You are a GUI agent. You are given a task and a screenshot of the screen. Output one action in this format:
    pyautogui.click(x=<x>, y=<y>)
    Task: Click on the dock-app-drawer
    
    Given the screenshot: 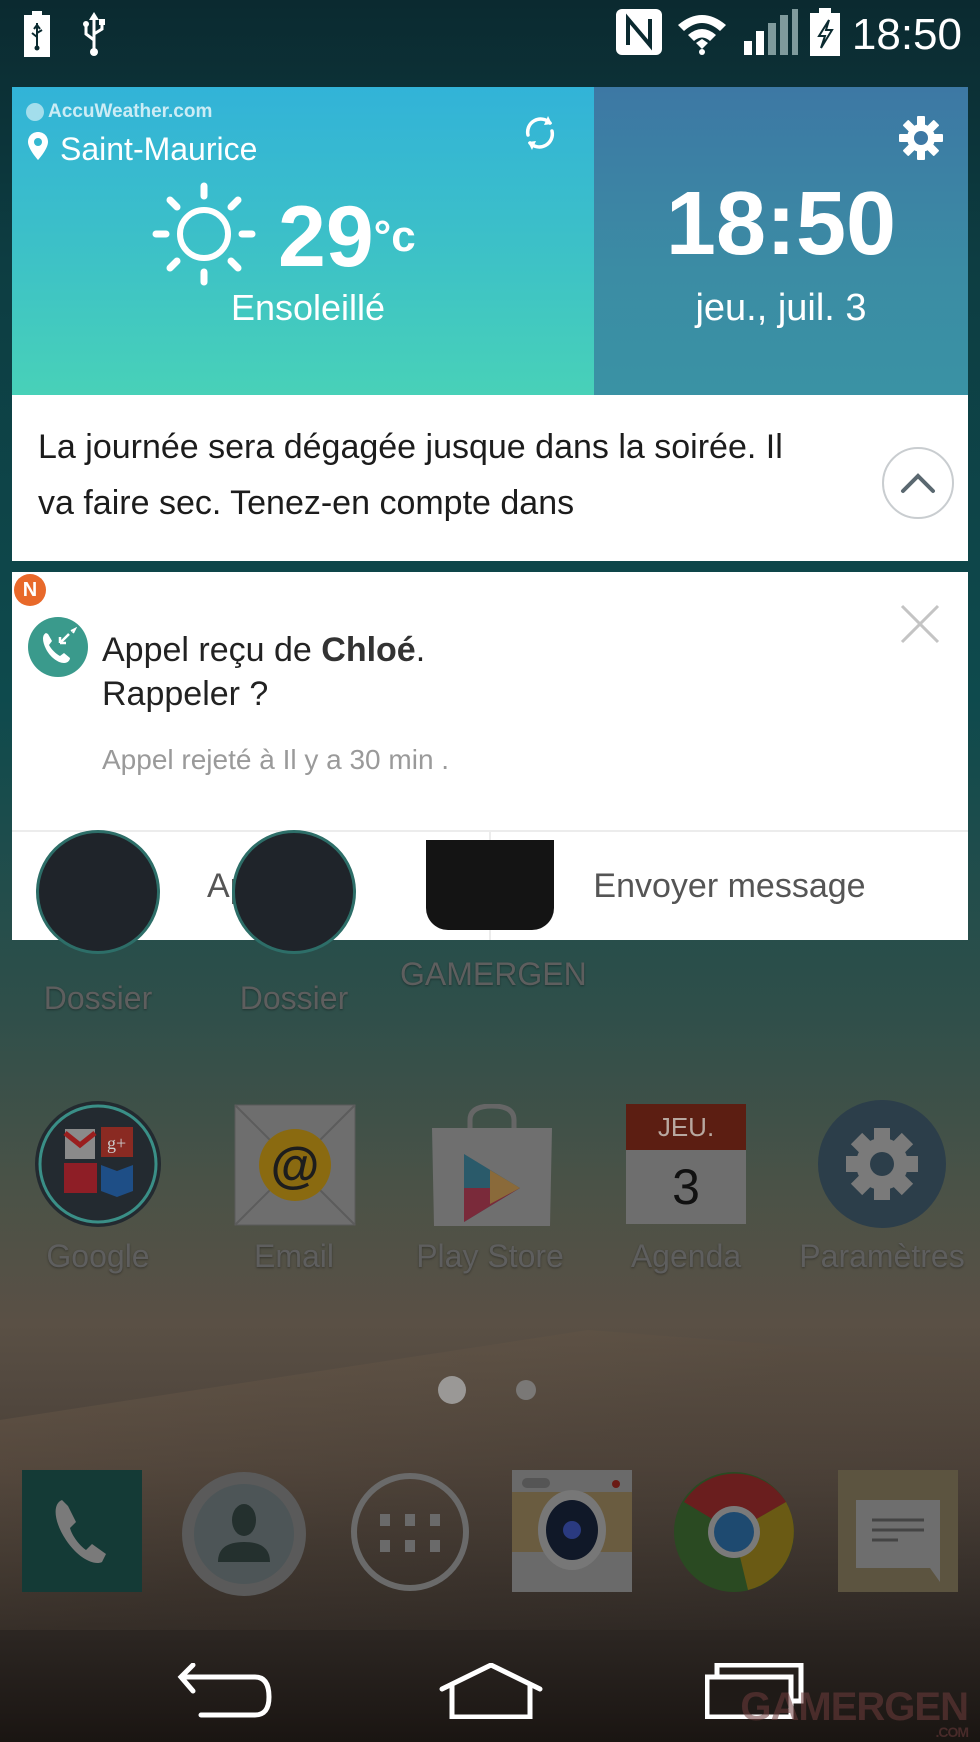 What is the action you would take?
    pyautogui.click(x=410, y=1532)
    